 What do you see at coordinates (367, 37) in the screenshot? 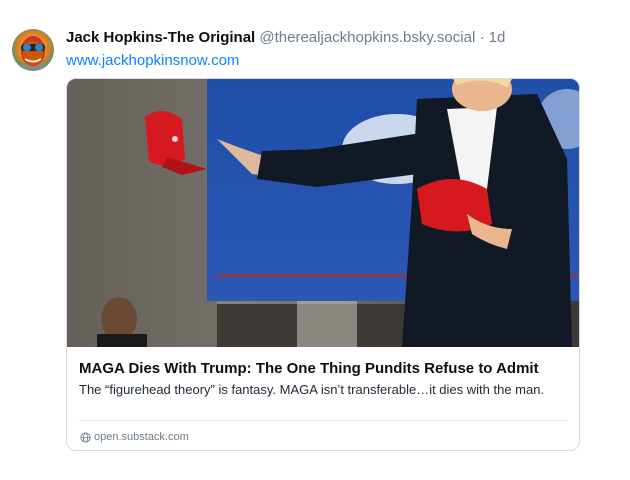
I see `author-handle: @therealjackhopkins.bsky.social` at bounding box center [367, 37].